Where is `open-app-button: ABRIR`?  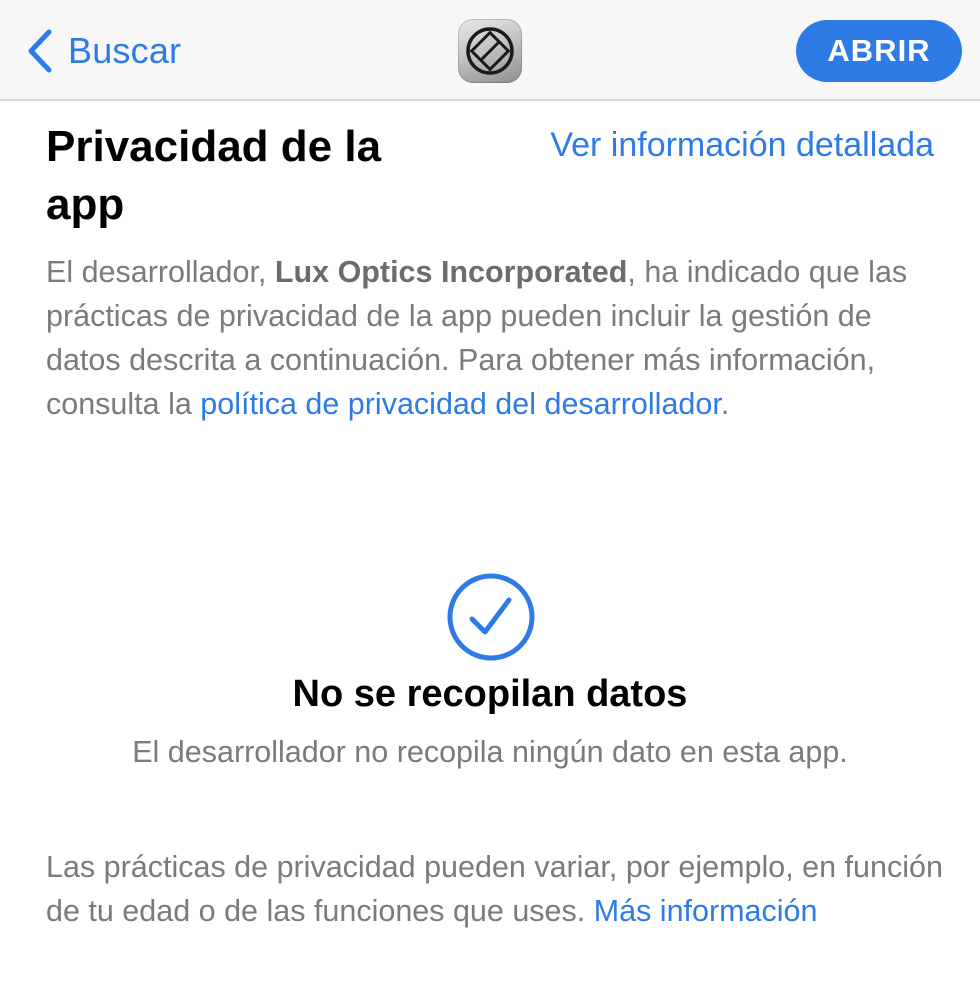
open-app-button: ABRIR is located at coordinates (879, 51).